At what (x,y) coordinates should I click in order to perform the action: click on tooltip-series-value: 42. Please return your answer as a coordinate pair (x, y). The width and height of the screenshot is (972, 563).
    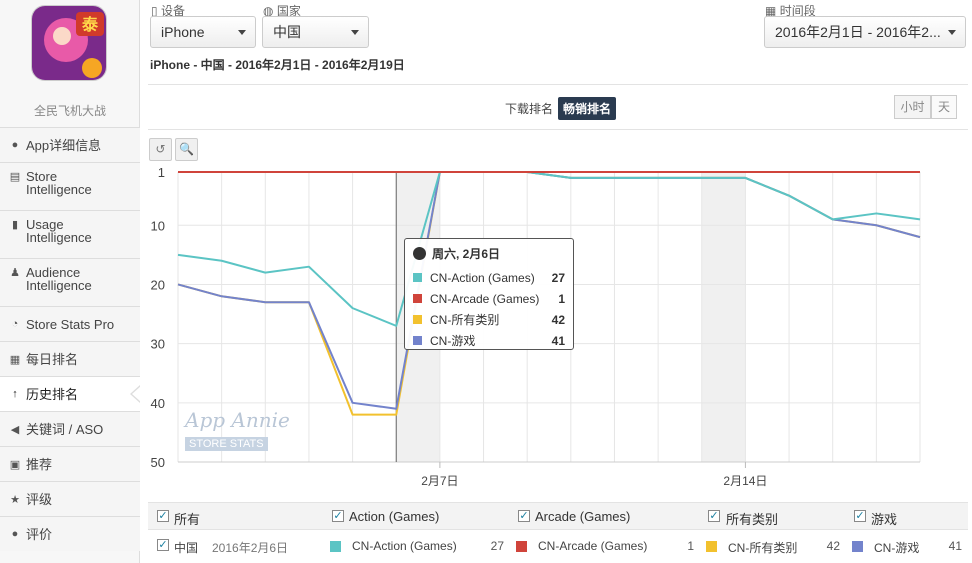
    Looking at the image, I should click on (558, 319).